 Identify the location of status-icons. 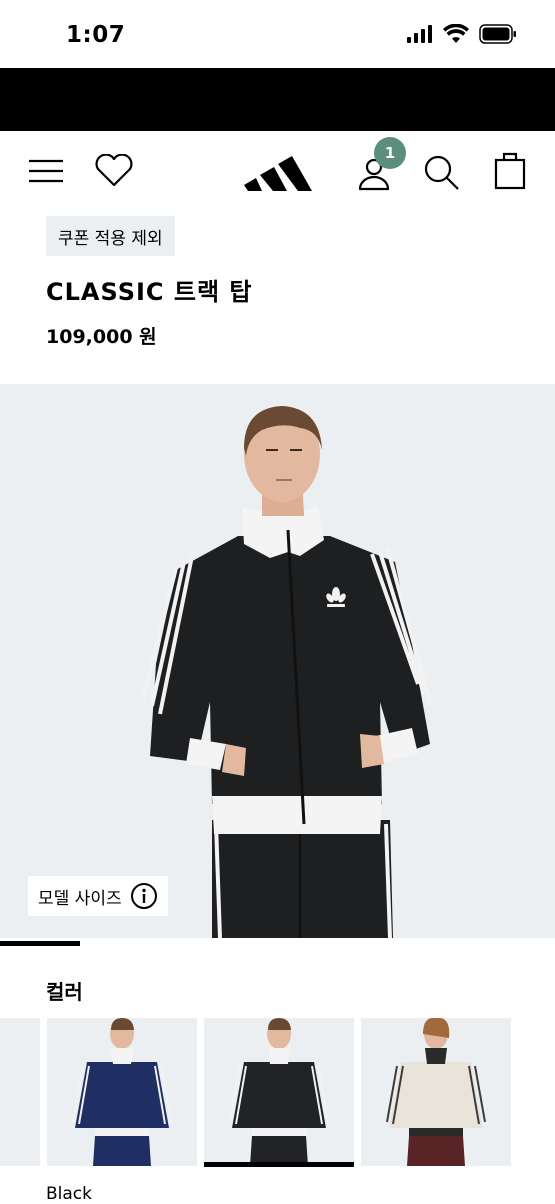
(462, 34).